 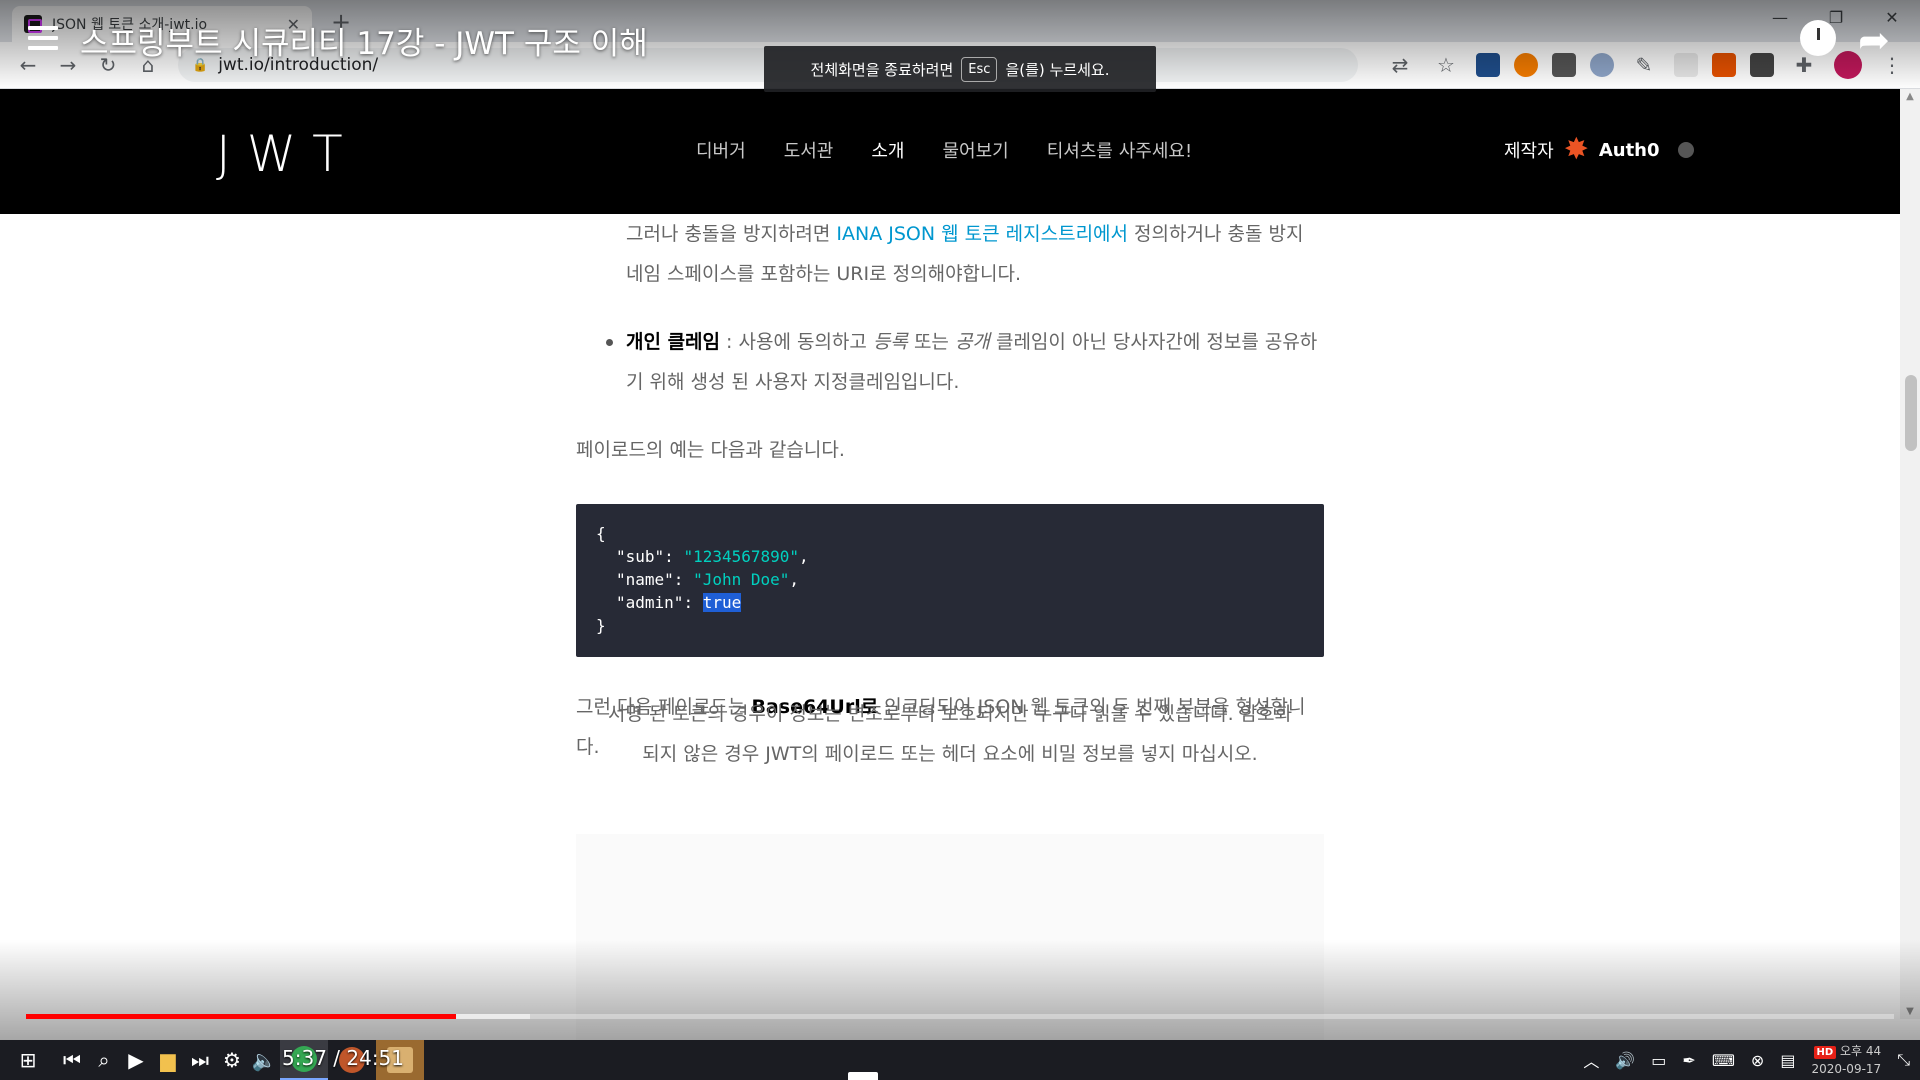 What do you see at coordinates (1576, 149) in the screenshot?
I see `auth0-logo-icon: ✸` at bounding box center [1576, 149].